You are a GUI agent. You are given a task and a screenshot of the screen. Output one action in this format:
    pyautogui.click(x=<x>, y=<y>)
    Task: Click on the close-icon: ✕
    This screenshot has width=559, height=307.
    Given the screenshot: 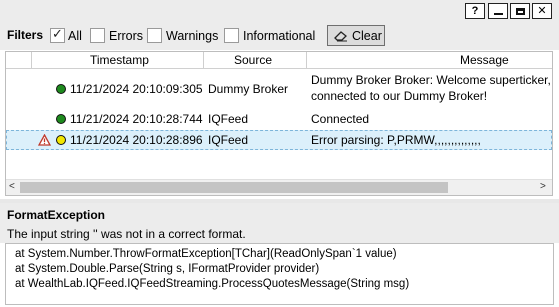 What is the action you would take?
    pyautogui.click(x=542, y=10)
    